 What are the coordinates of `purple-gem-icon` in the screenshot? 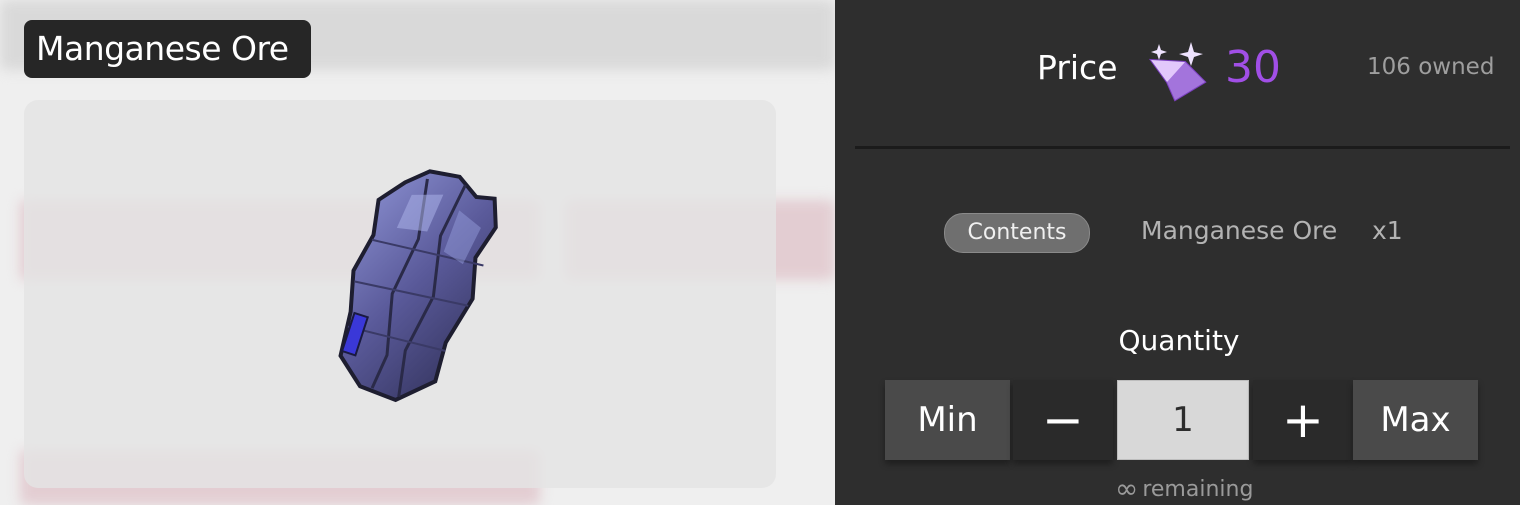 It's located at (1177, 72).